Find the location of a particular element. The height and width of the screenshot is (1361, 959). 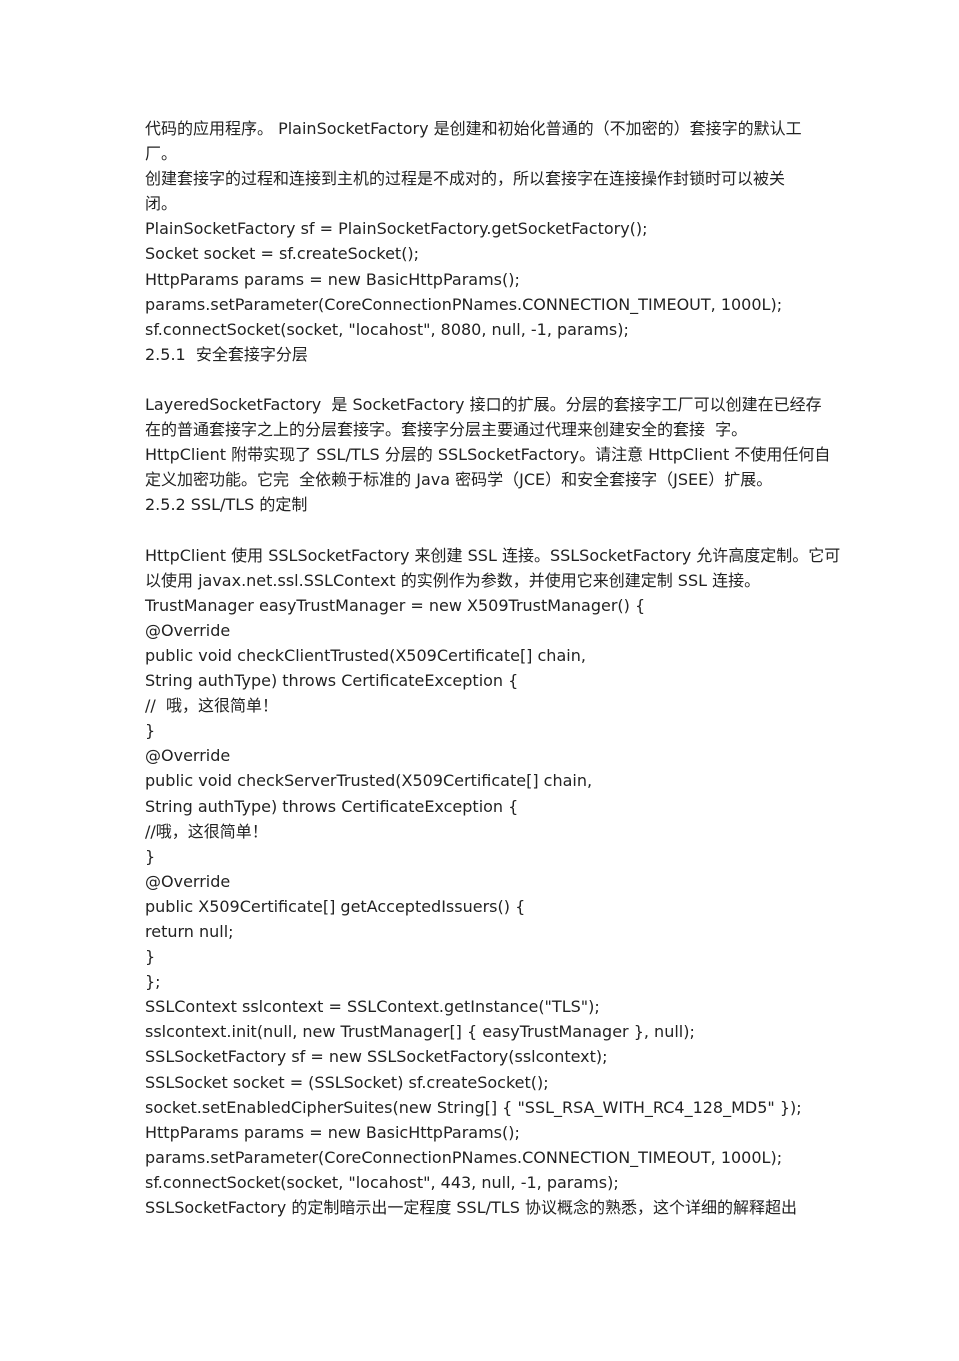

text-line: 2.5.1 安全套接字分层 is located at coordinates (226, 354).